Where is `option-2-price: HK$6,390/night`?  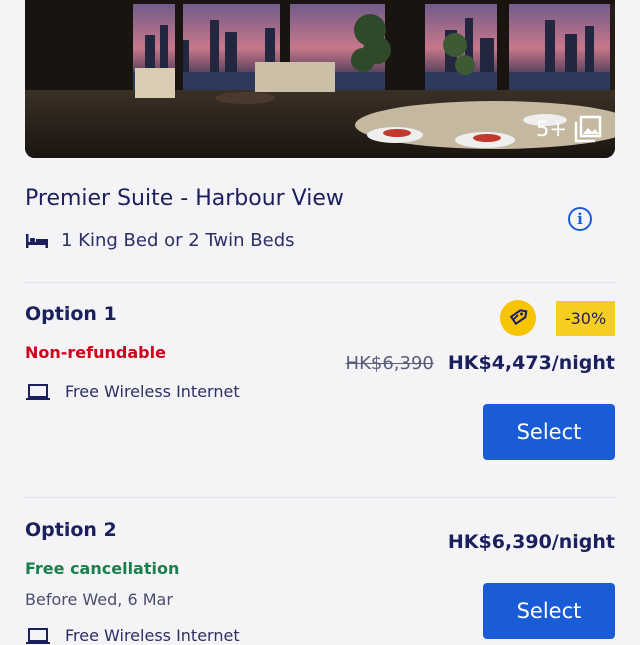 option-2-price: HK$6,390/night is located at coordinates (531, 542).